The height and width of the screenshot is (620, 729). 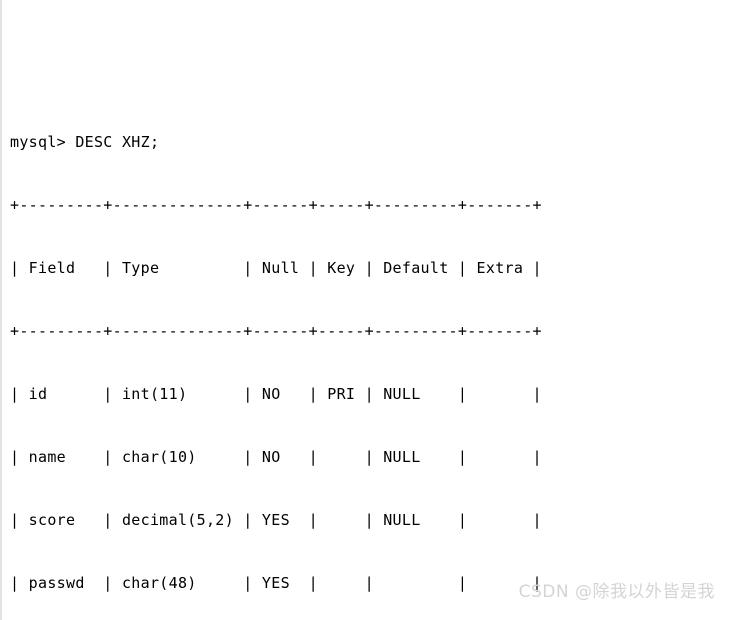 I want to click on table-row: | id | int(11) | NO | PRI | NULL | |, so click(x=276, y=394).